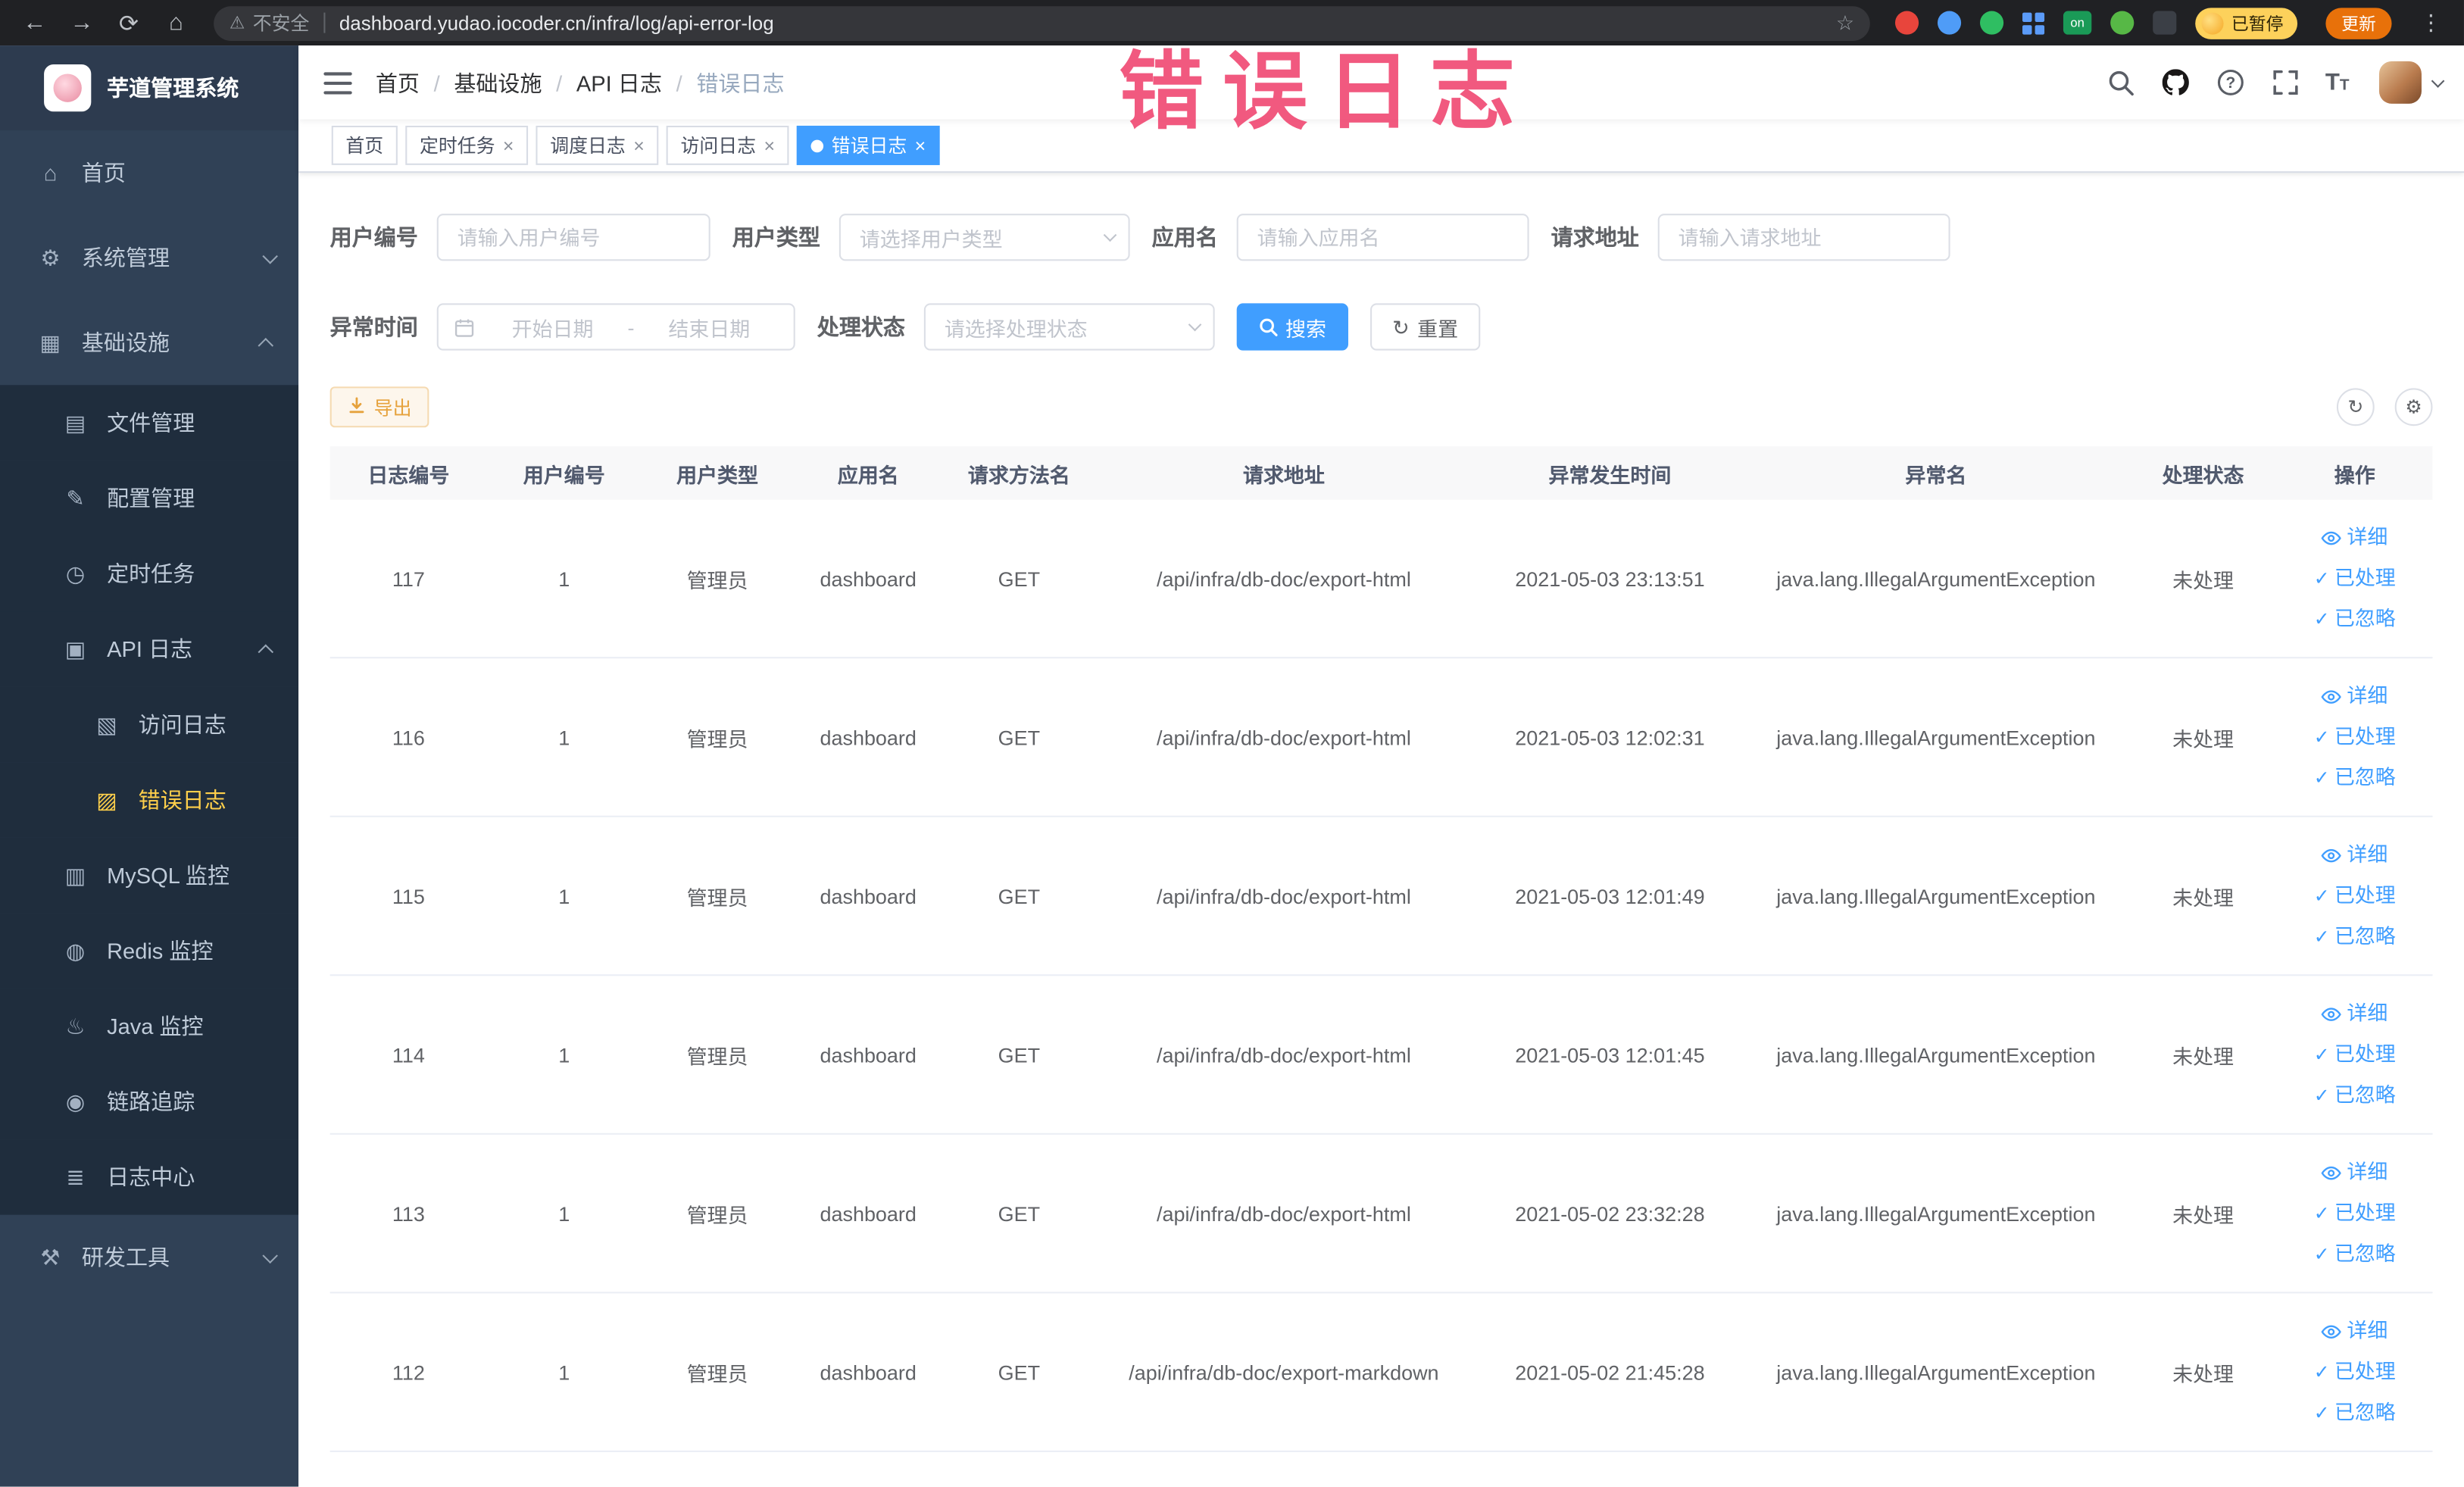 Image resolution: width=2464 pixels, height=1487 pixels. What do you see at coordinates (2413, 407) in the screenshot?
I see `column-settings-button: ⚙` at bounding box center [2413, 407].